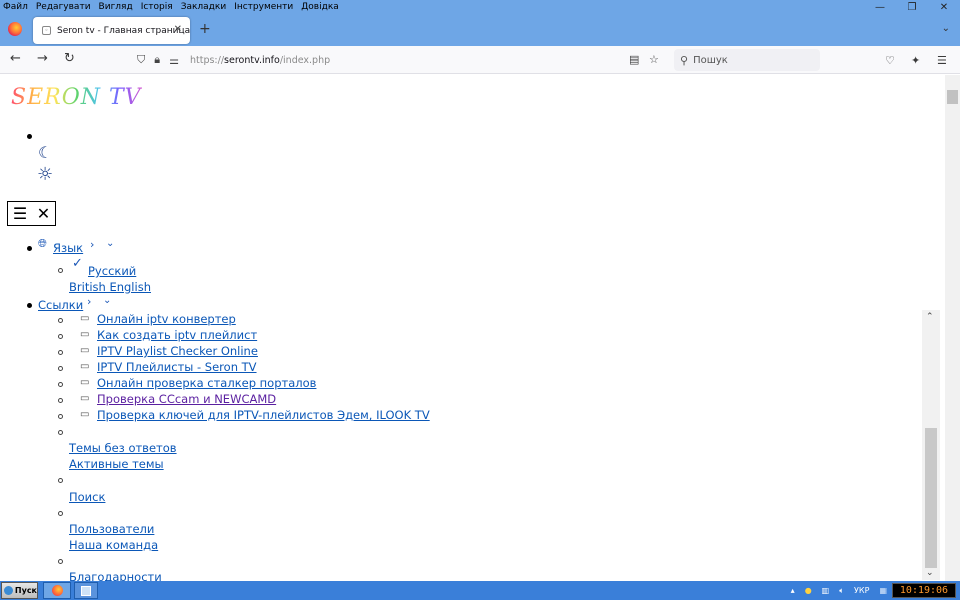  I want to click on menu-bookmarks: Закладки, so click(204, 7).